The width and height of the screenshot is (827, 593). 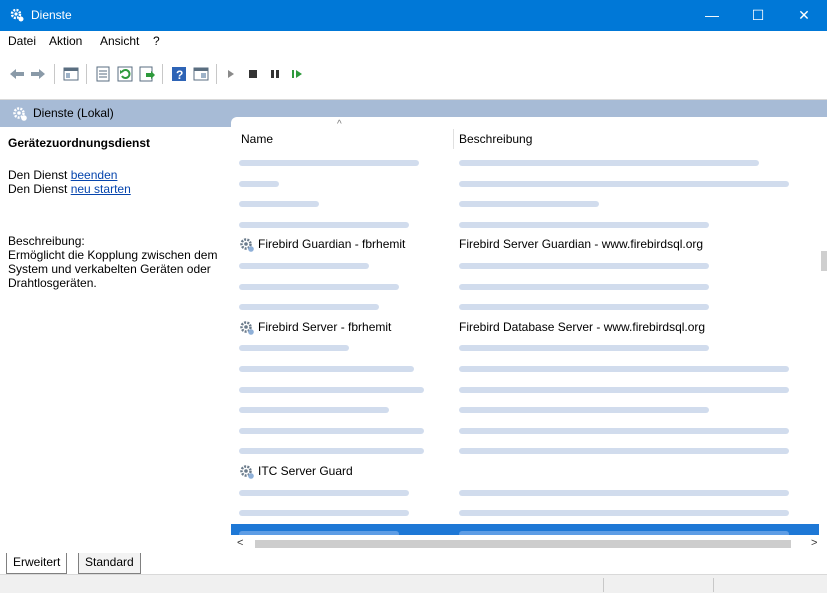 What do you see at coordinates (713, 585) in the screenshot?
I see `status-divider` at bounding box center [713, 585].